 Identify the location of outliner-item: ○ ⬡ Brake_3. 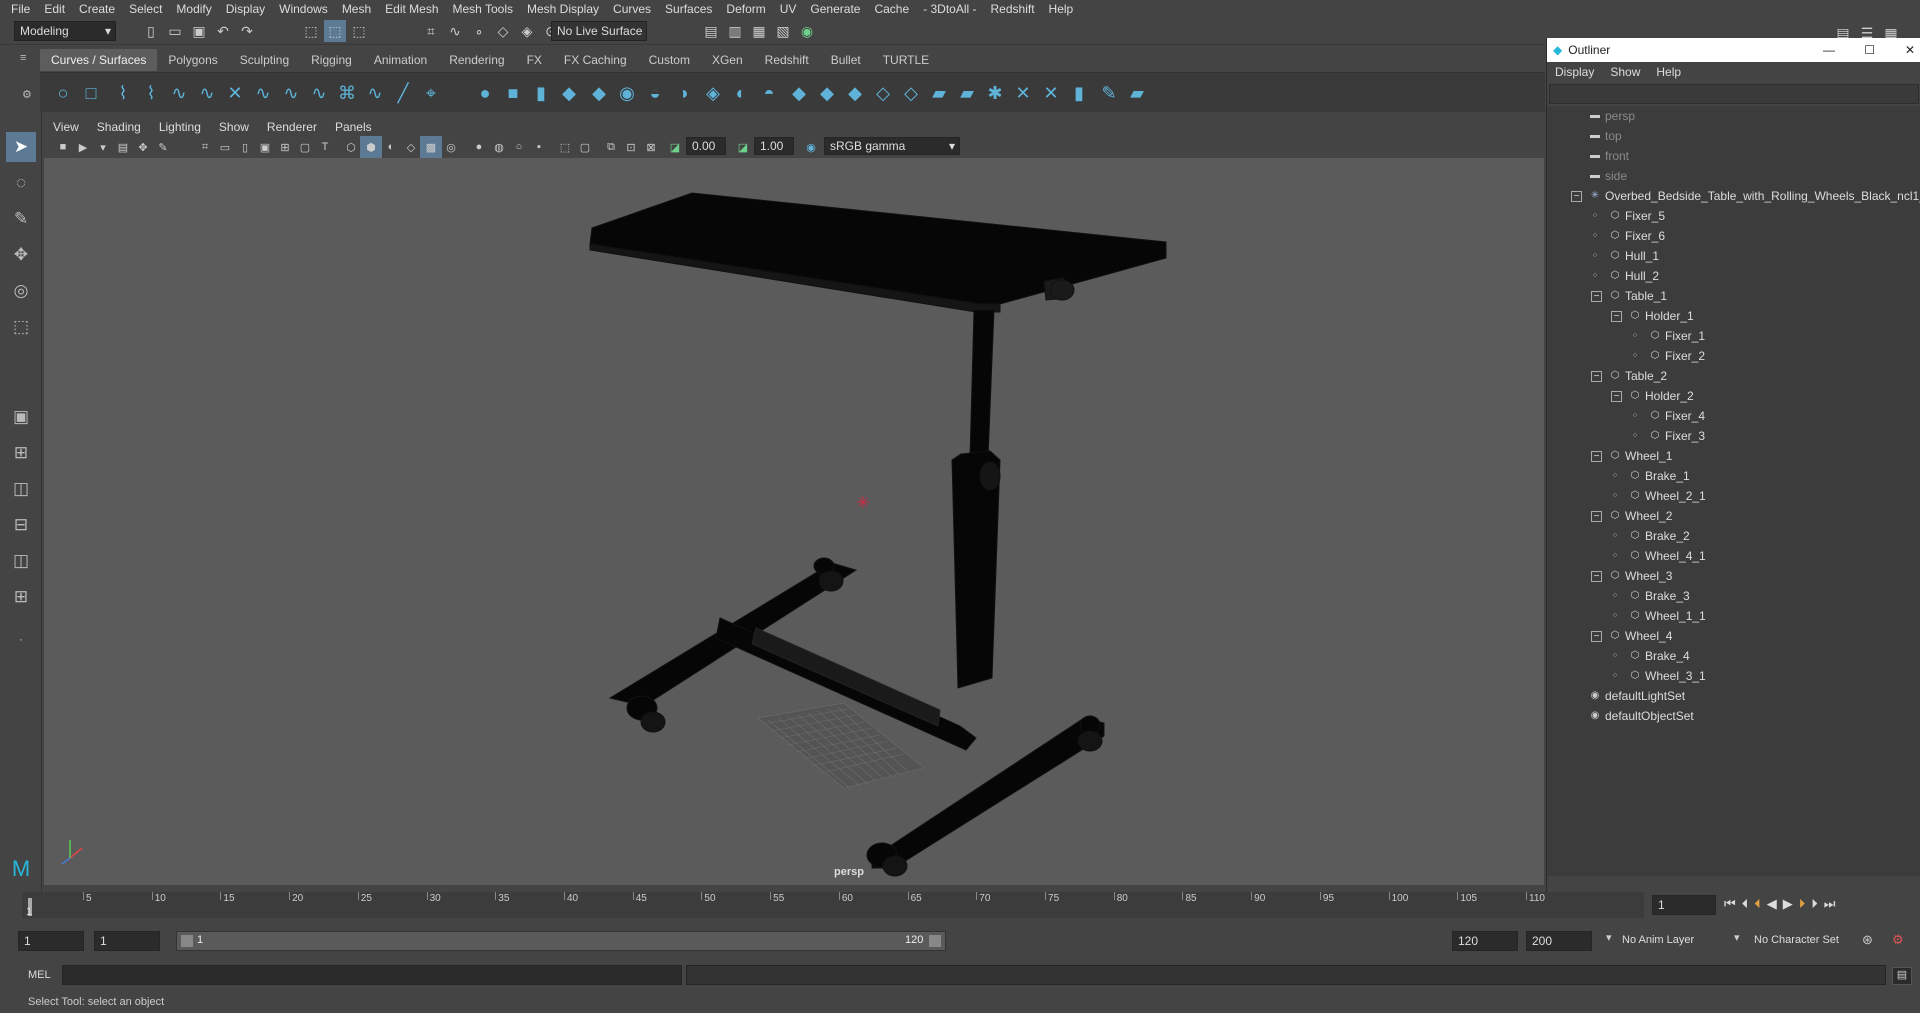
(1733, 596).